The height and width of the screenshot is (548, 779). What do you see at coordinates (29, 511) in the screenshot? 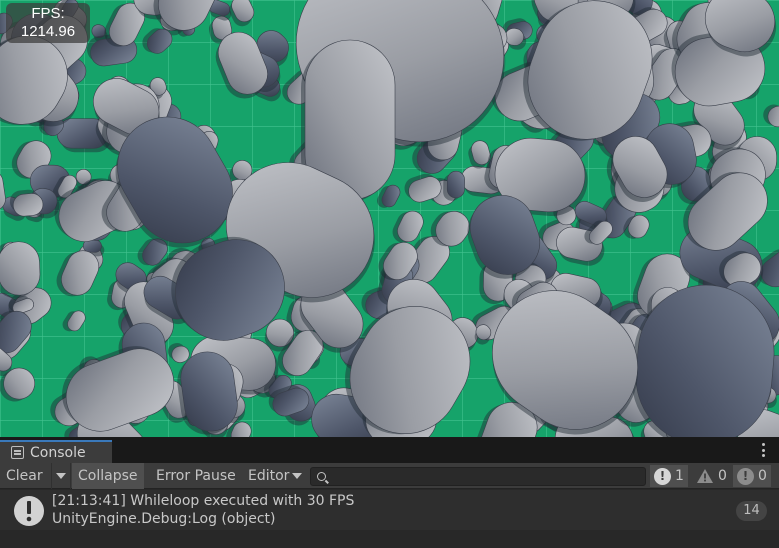
I see `info-message-icon` at bounding box center [29, 511].